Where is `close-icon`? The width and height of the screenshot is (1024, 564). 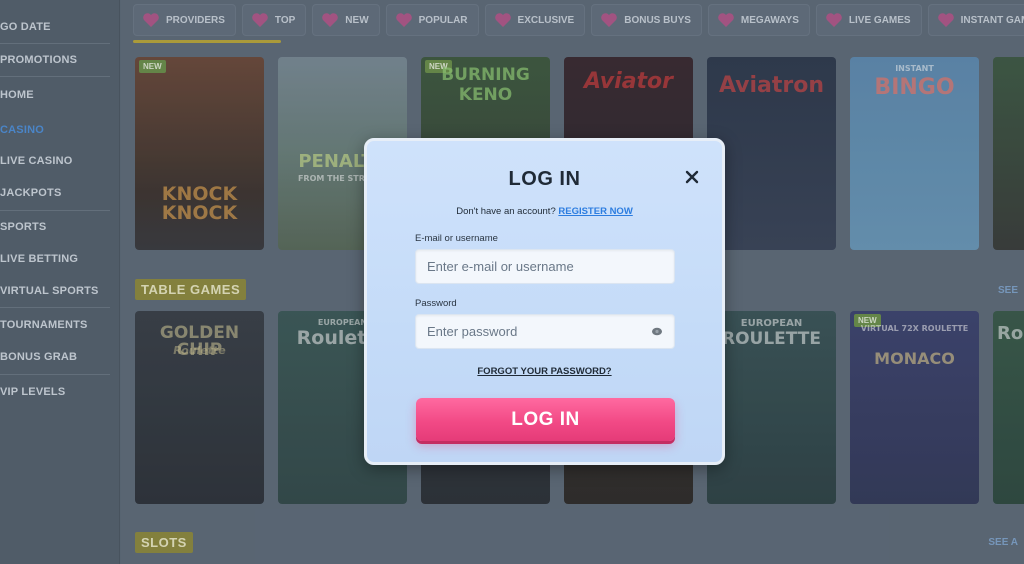 close-icon is located at coordinates (692, 177).